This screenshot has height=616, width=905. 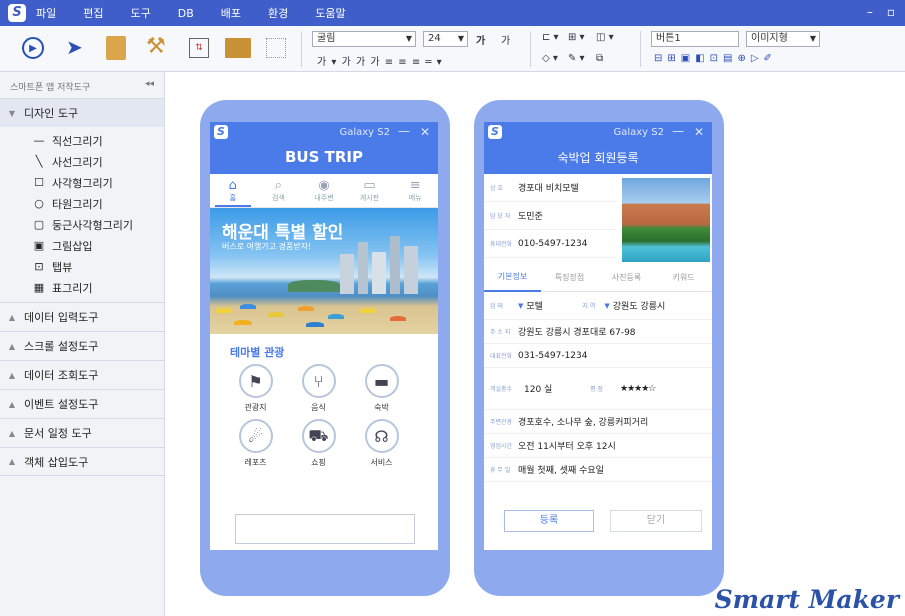 What do you see at coordinates (577, 331) in the screenshot?
I see `address-field: 강원도 강릉시 경포대로 67-98` at bounding box center [577, 331].